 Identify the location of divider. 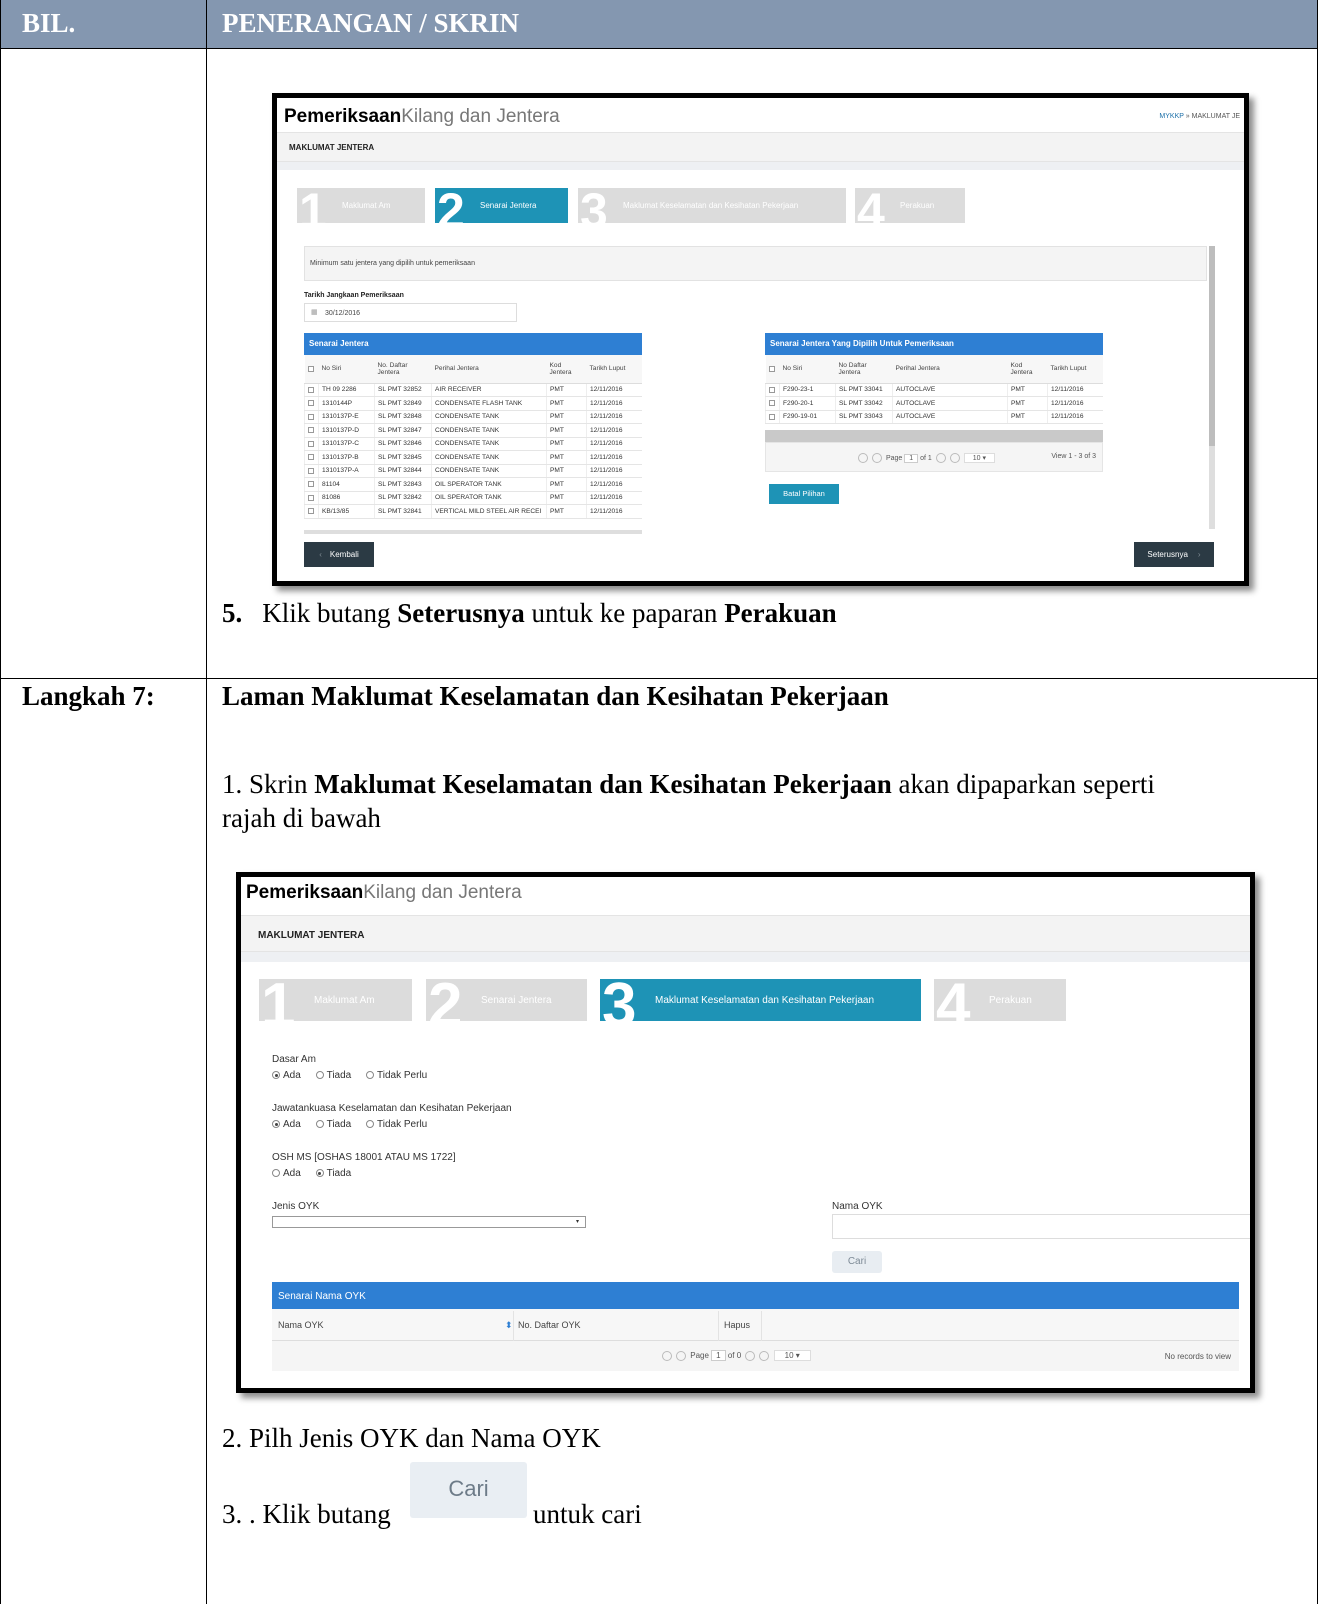
(513, 1326).